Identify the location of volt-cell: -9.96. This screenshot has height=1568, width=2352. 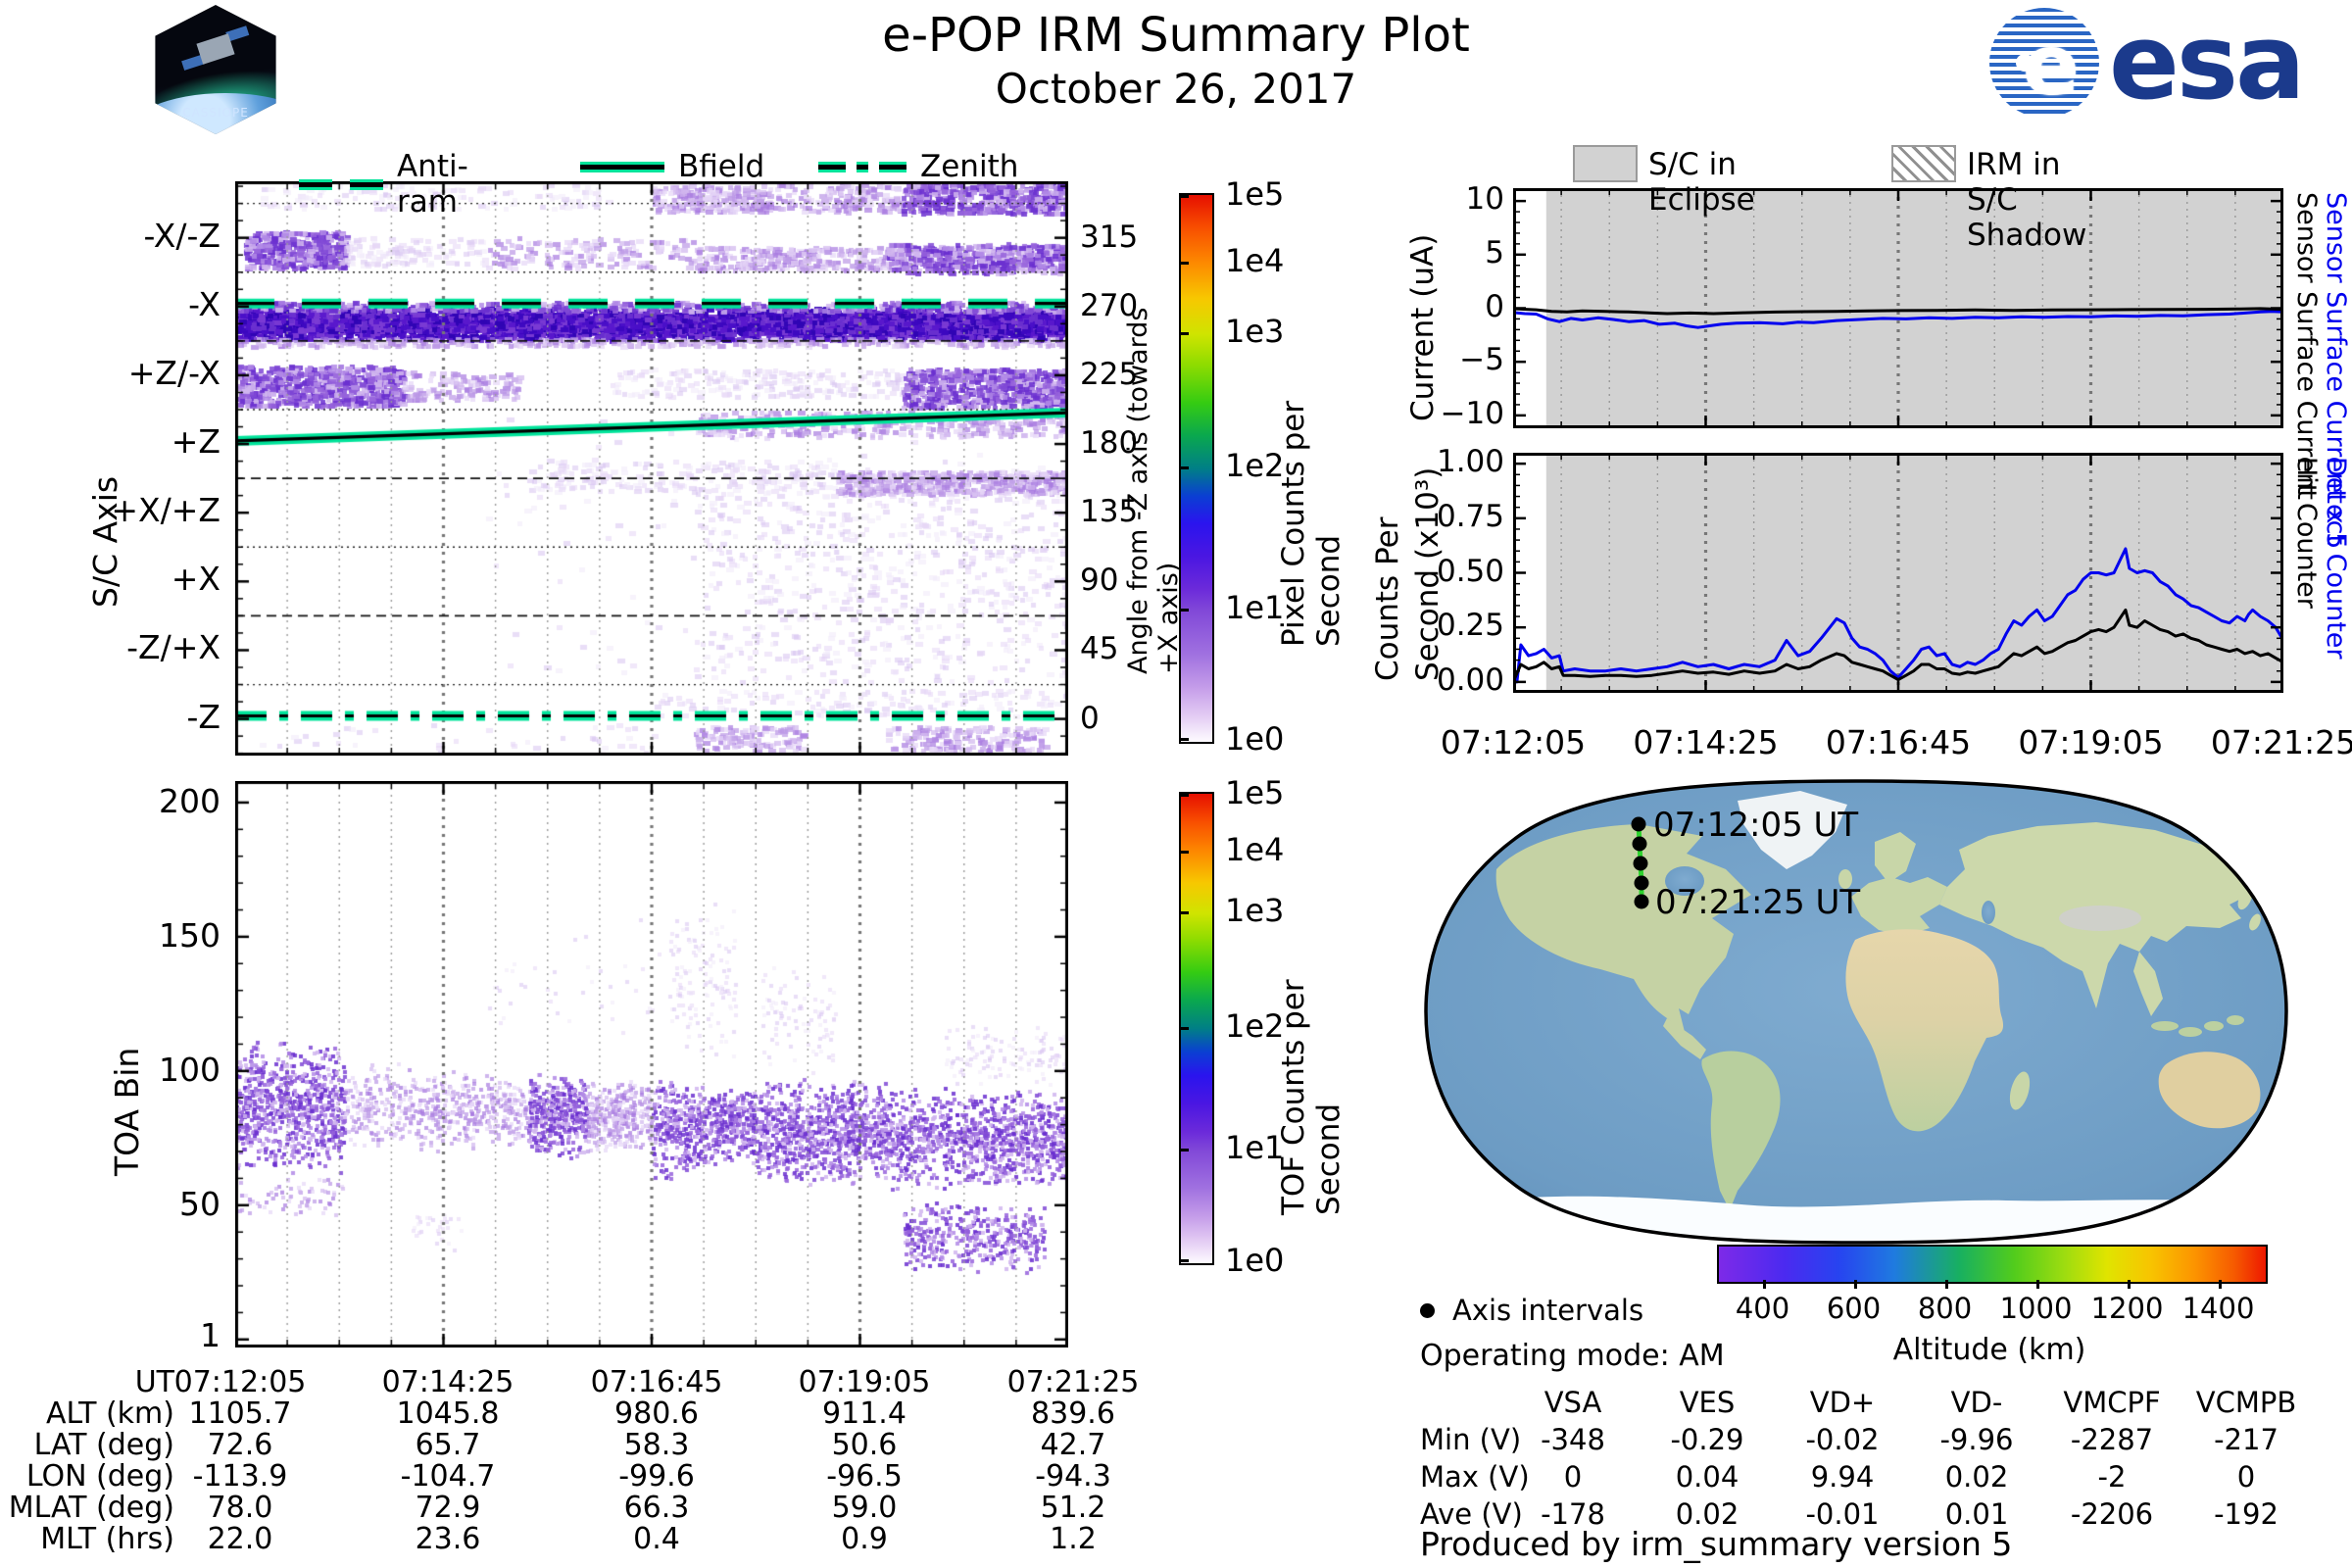
(1976, 1439).